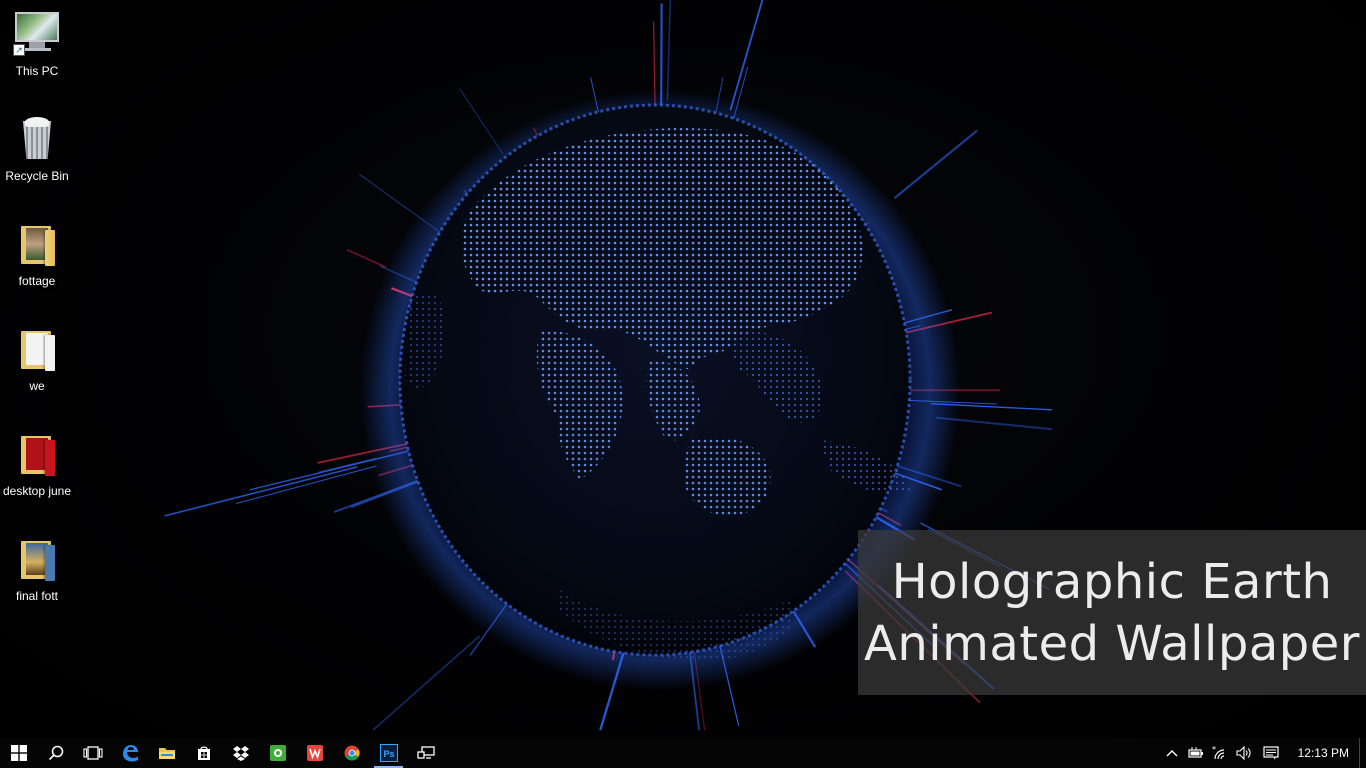 The image size is (1366, 768). I want to click on desktop-icon-desktop-june: desktop june, so click(37, 470).